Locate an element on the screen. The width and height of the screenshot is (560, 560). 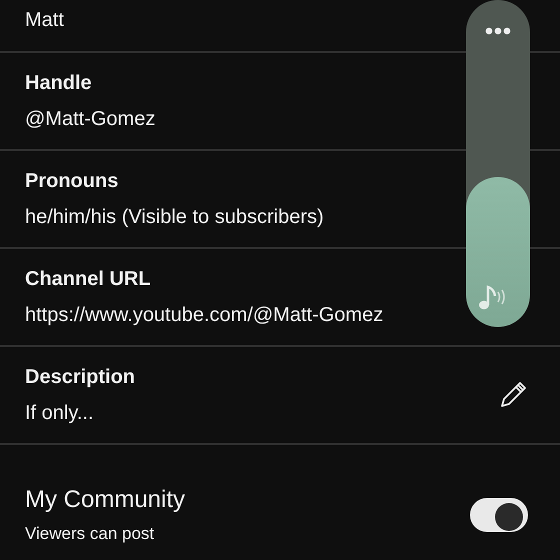
edit-icon is located at coordinates (513, 395).